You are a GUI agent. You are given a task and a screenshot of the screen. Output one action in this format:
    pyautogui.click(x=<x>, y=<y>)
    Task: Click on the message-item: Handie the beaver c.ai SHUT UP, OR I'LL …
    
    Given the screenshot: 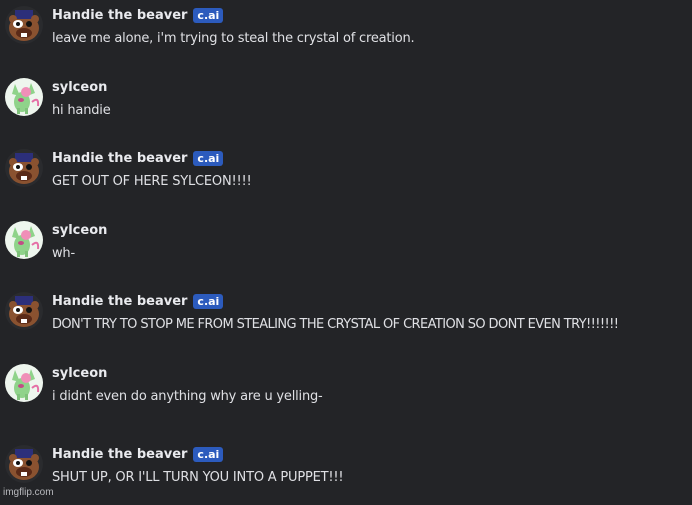 What is the action you would take?
    pyautogui.click(x=346, y=475)
    